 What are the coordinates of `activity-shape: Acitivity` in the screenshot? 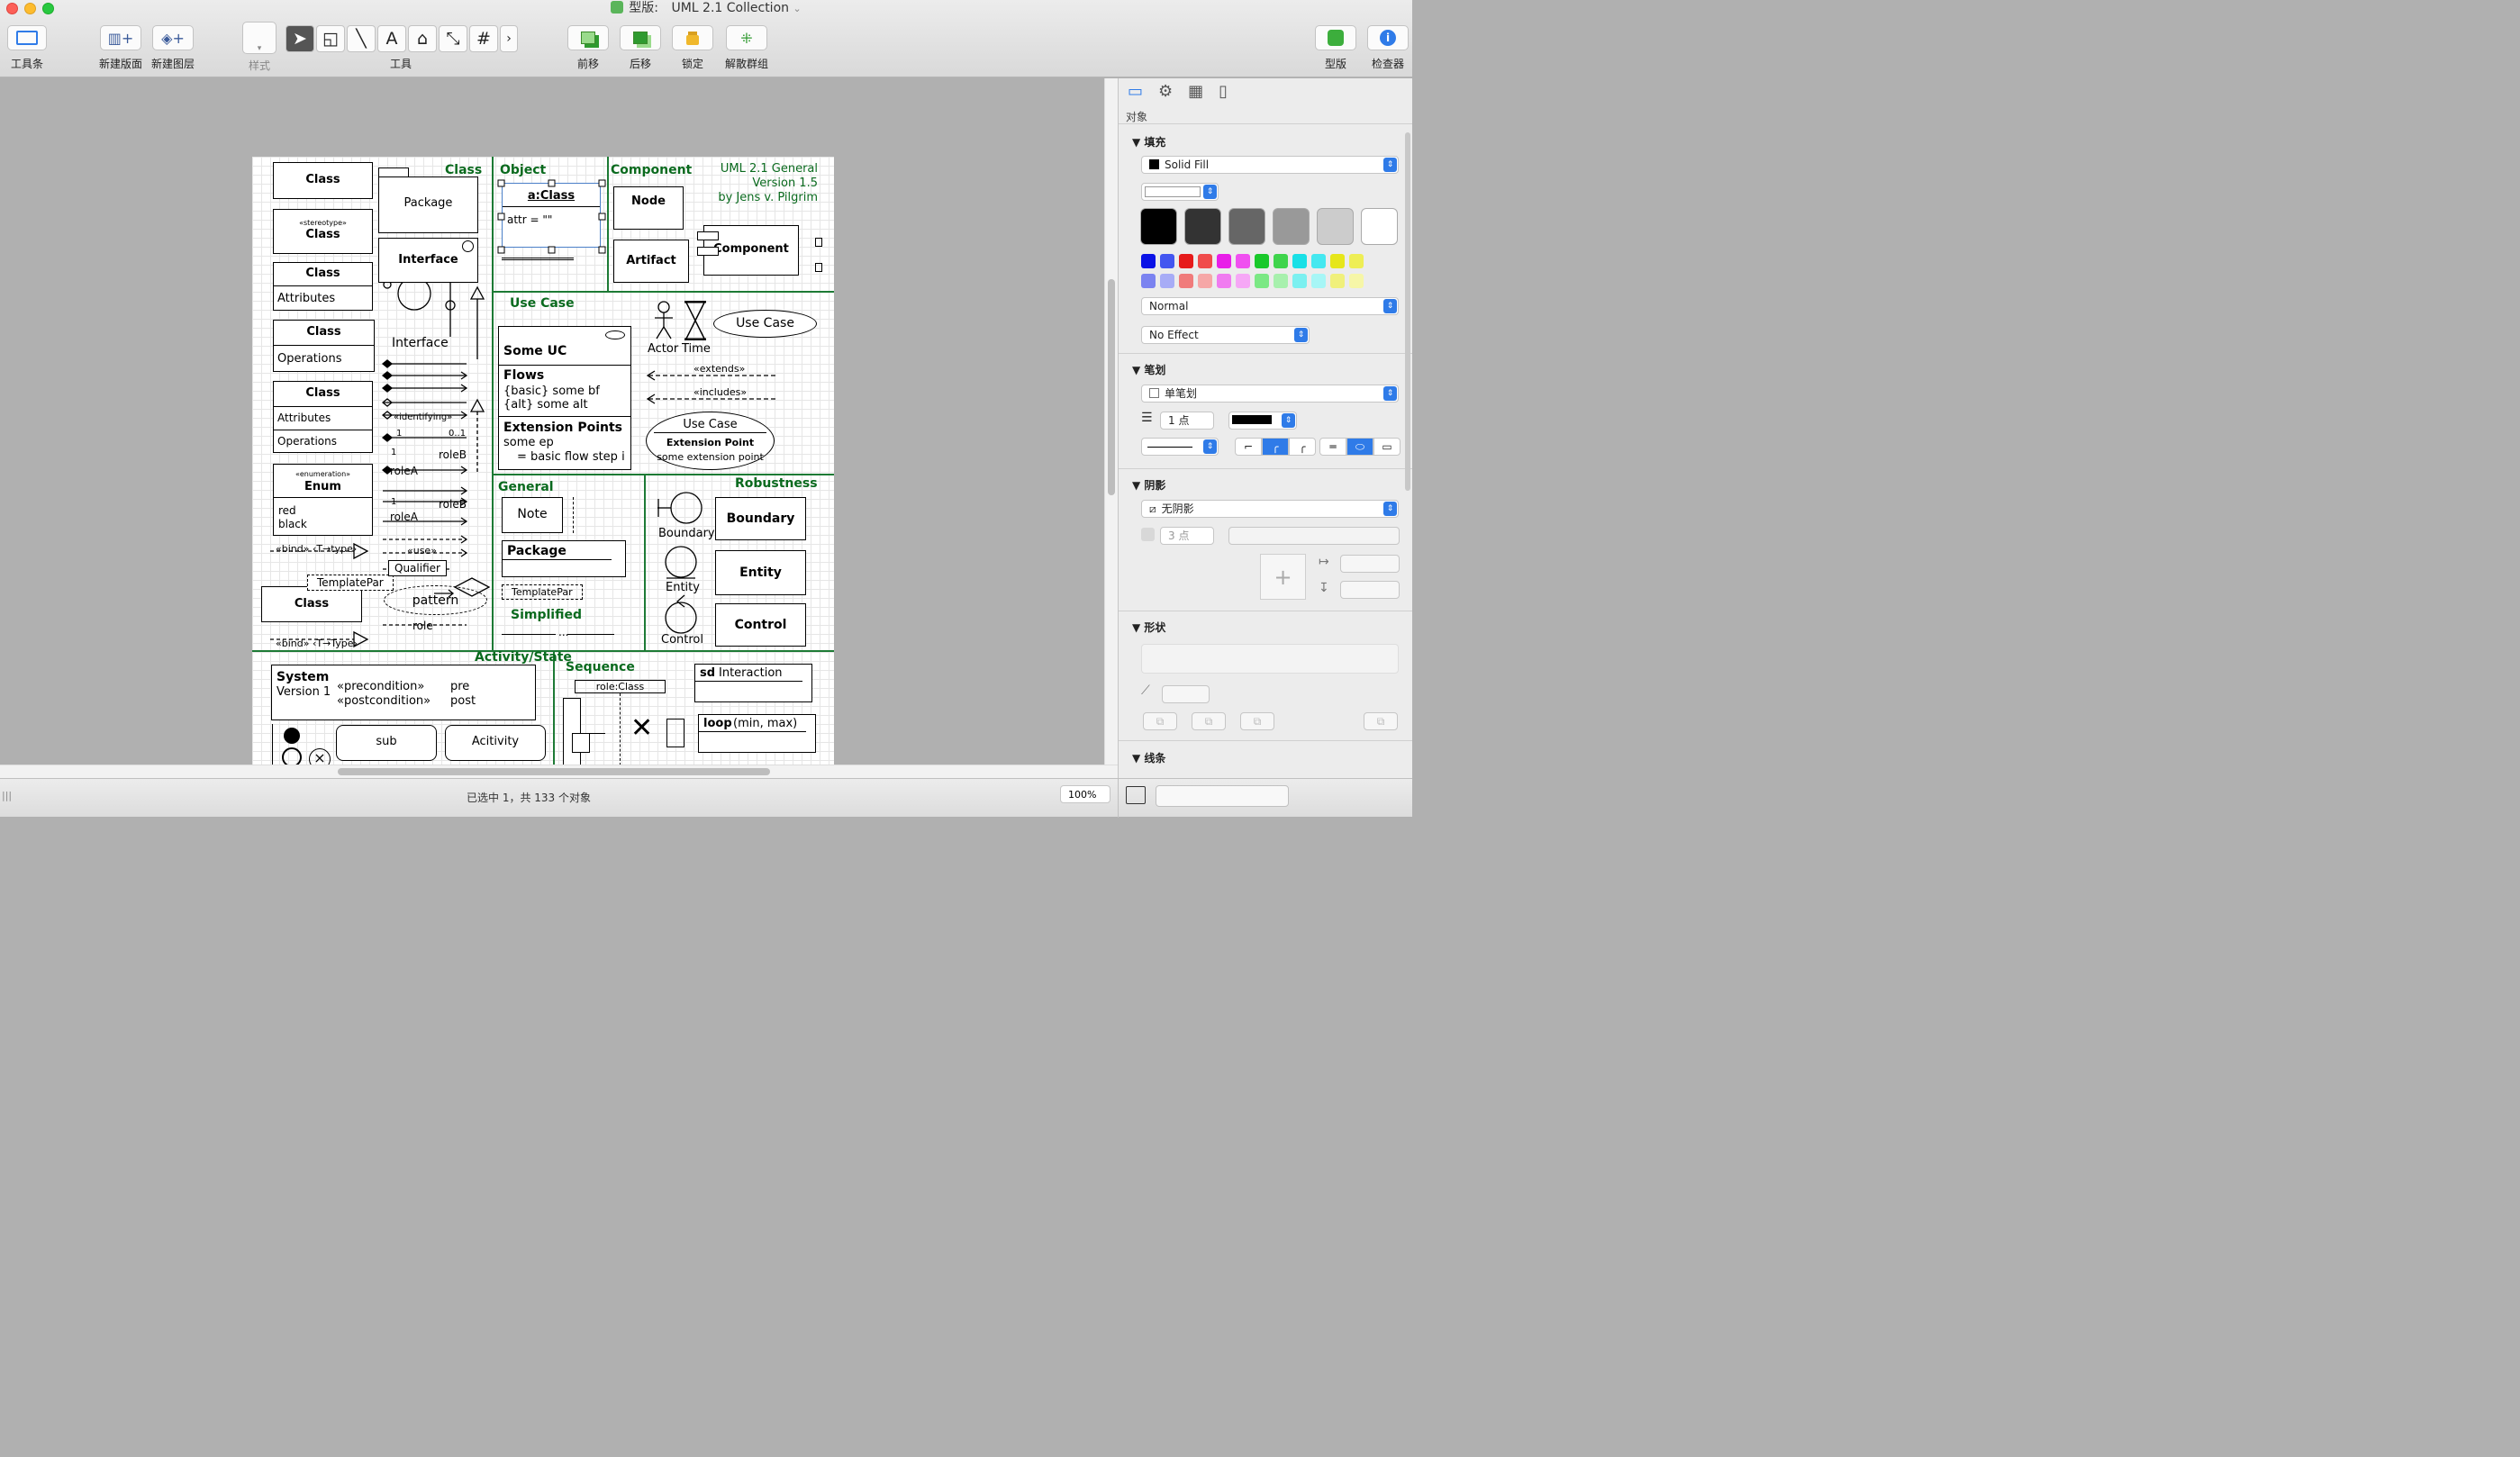 It's located at (495, 743).